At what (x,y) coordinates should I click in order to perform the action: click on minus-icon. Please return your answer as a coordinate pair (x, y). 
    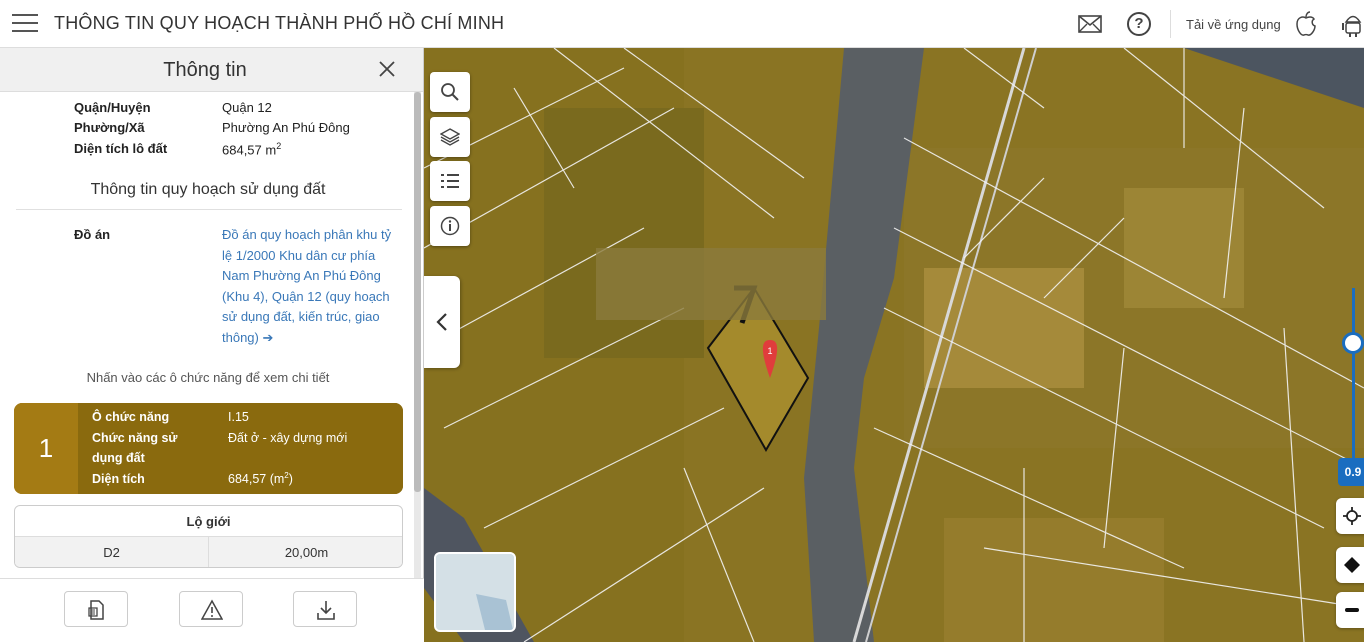
    Looking at the image, I should click on (1352, 610).